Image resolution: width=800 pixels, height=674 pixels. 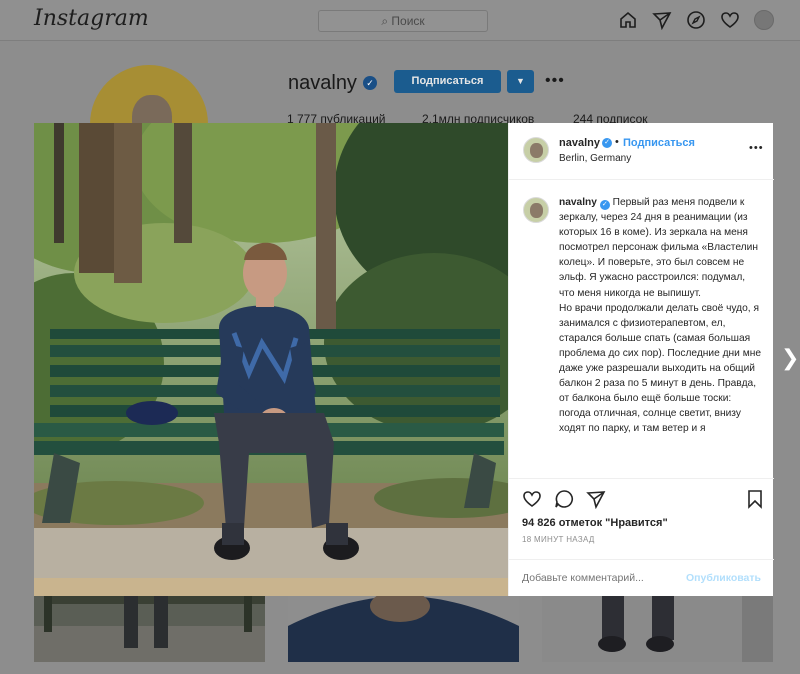 What do you see at coordinates (536, 210) in the screenshot?
I see `caption-author-avatar` at bounding box center [536, 210].